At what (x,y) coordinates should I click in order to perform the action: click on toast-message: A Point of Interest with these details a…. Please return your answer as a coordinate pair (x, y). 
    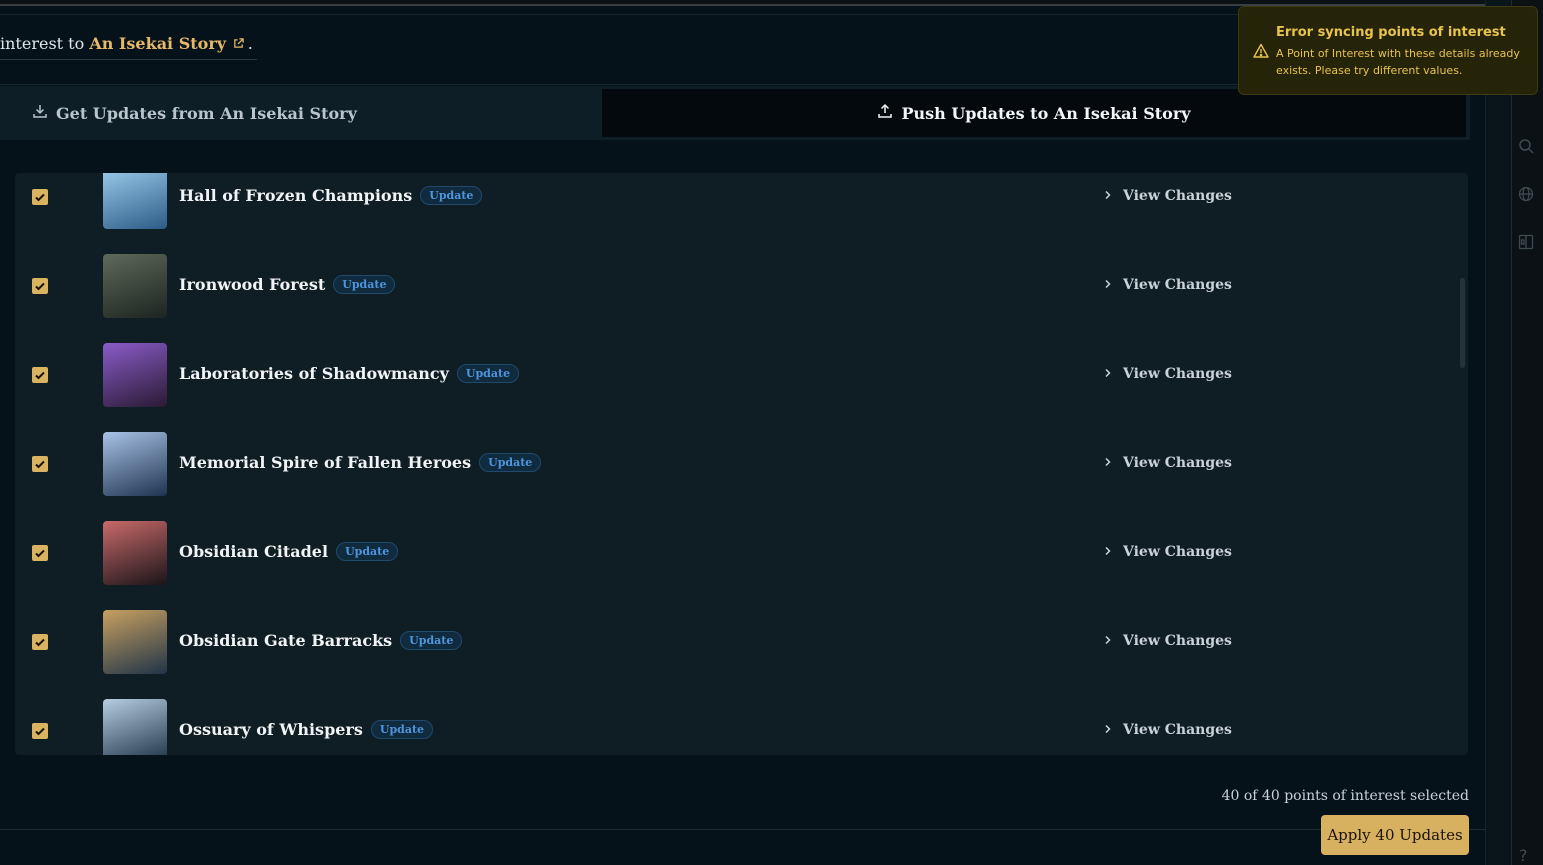
    Looking at the image, I should click on (1398, 62).